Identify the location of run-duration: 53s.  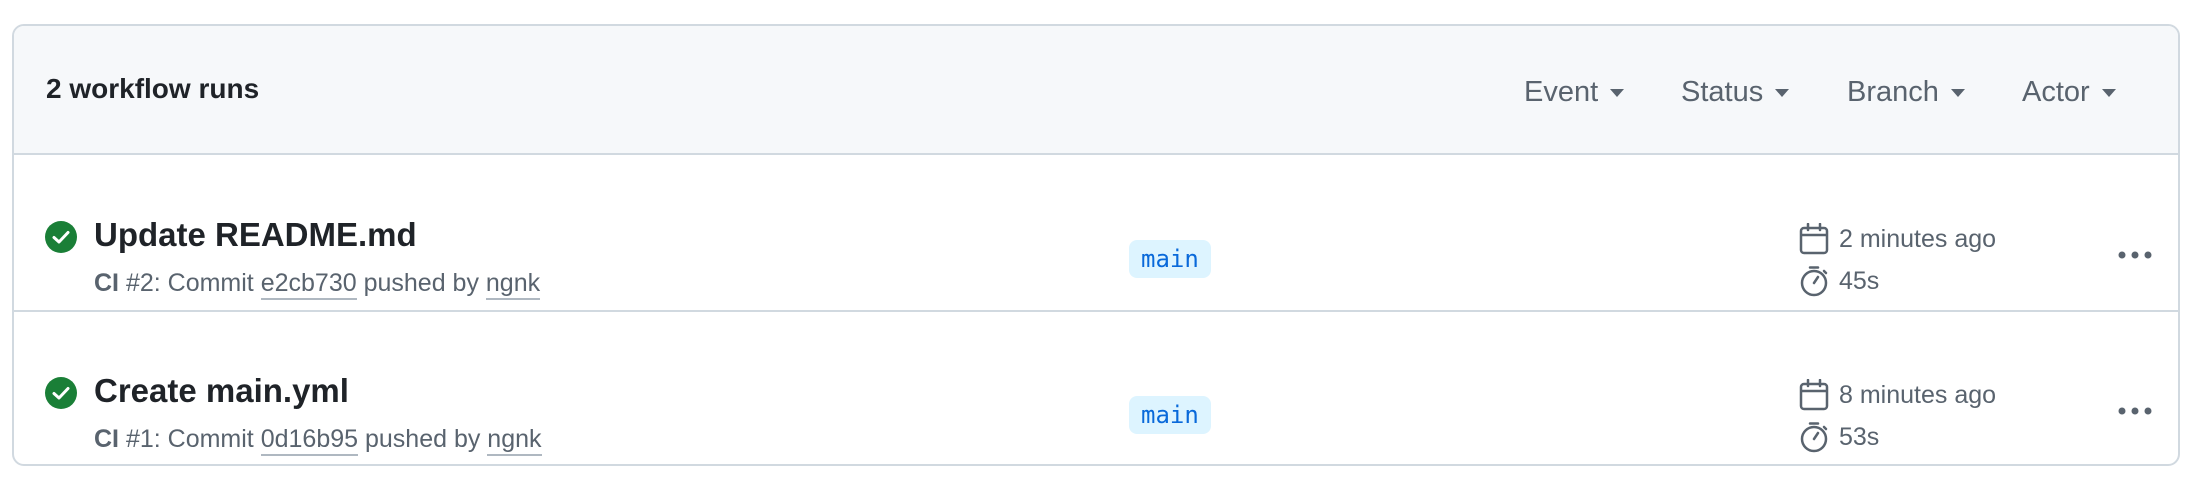
(1839, 437).